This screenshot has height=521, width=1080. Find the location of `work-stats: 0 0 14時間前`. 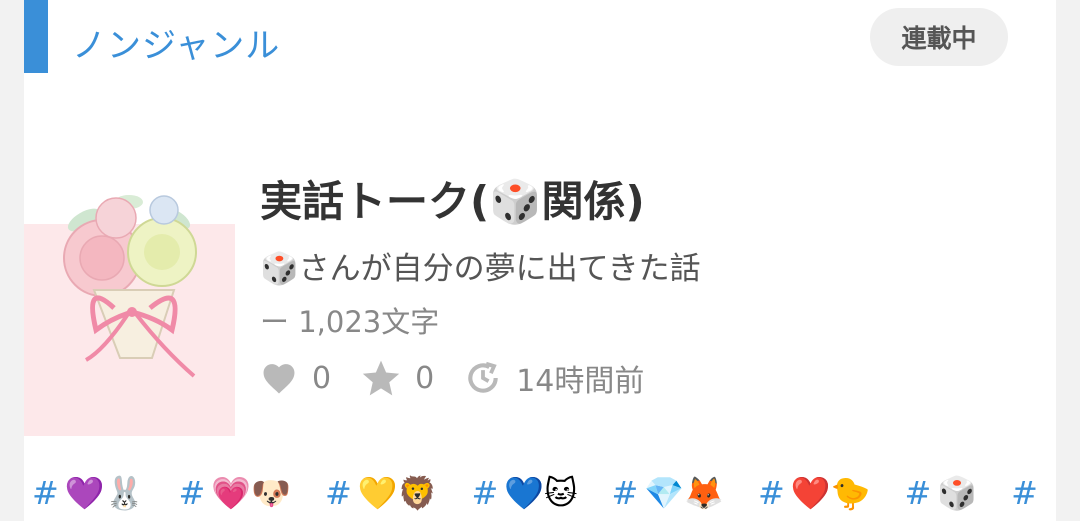

work-stats: 0 0 14時間前 is located at coordinates (467, 378).